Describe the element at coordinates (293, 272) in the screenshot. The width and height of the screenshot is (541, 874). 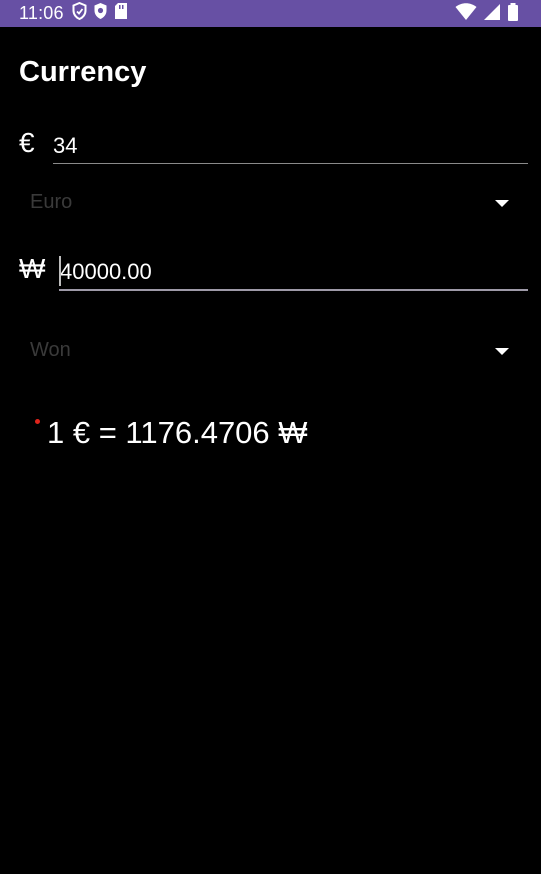
I see `to-amount-input` at that location.